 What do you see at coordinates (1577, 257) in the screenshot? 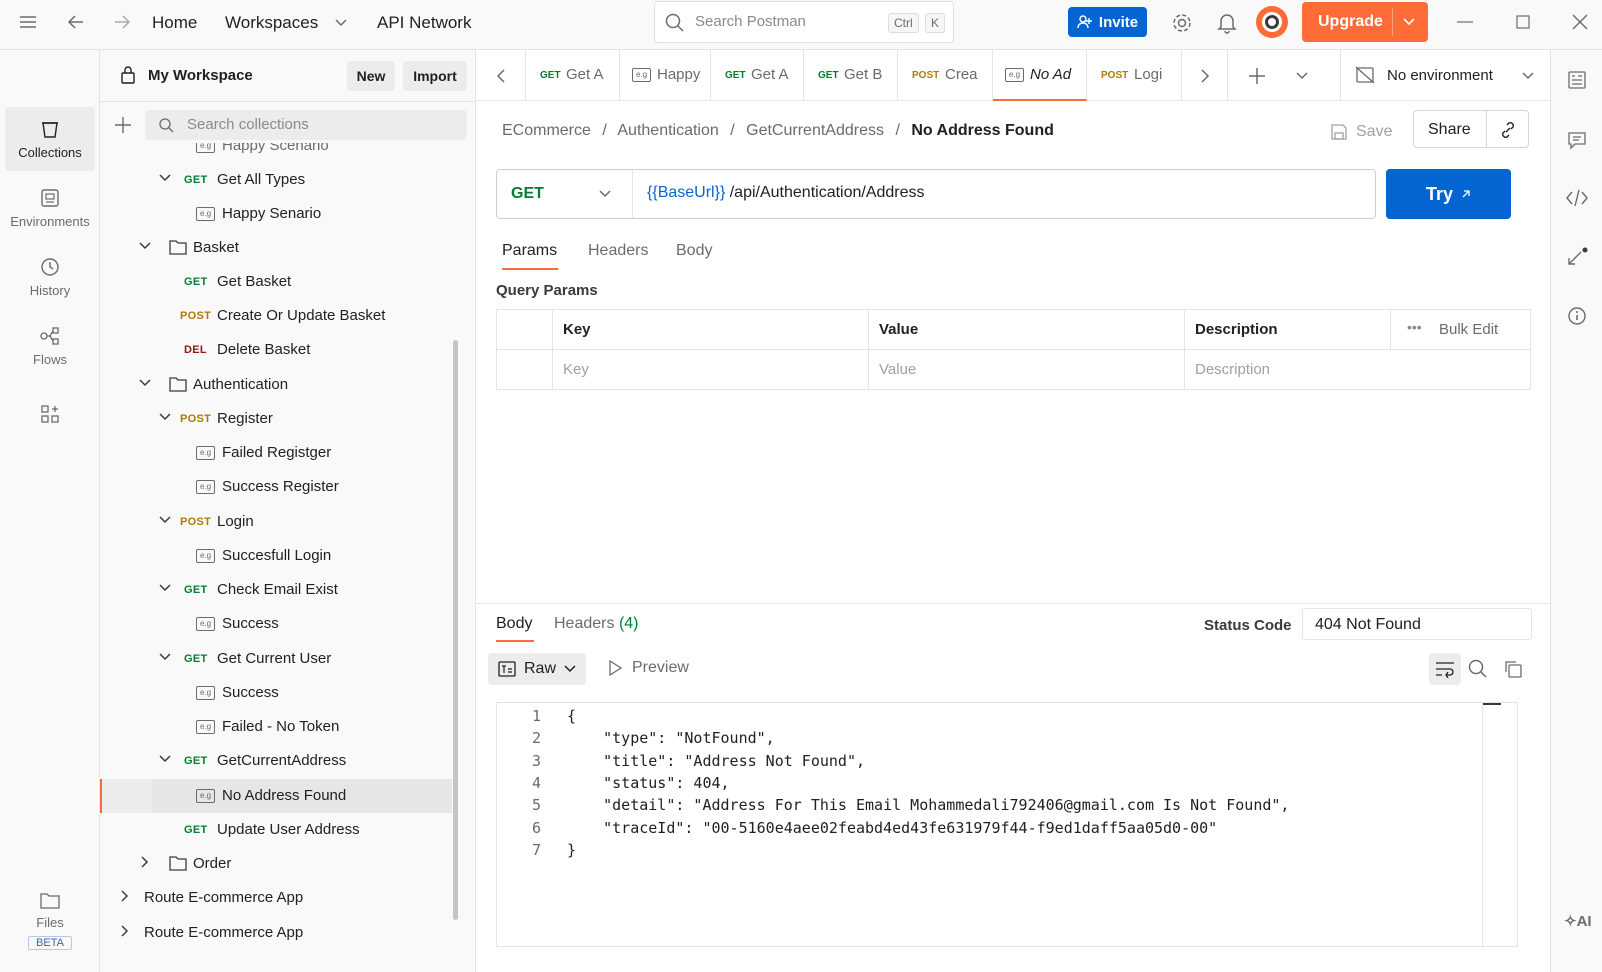
I see `related-collections-icon` at bounding box center [1577, 257].